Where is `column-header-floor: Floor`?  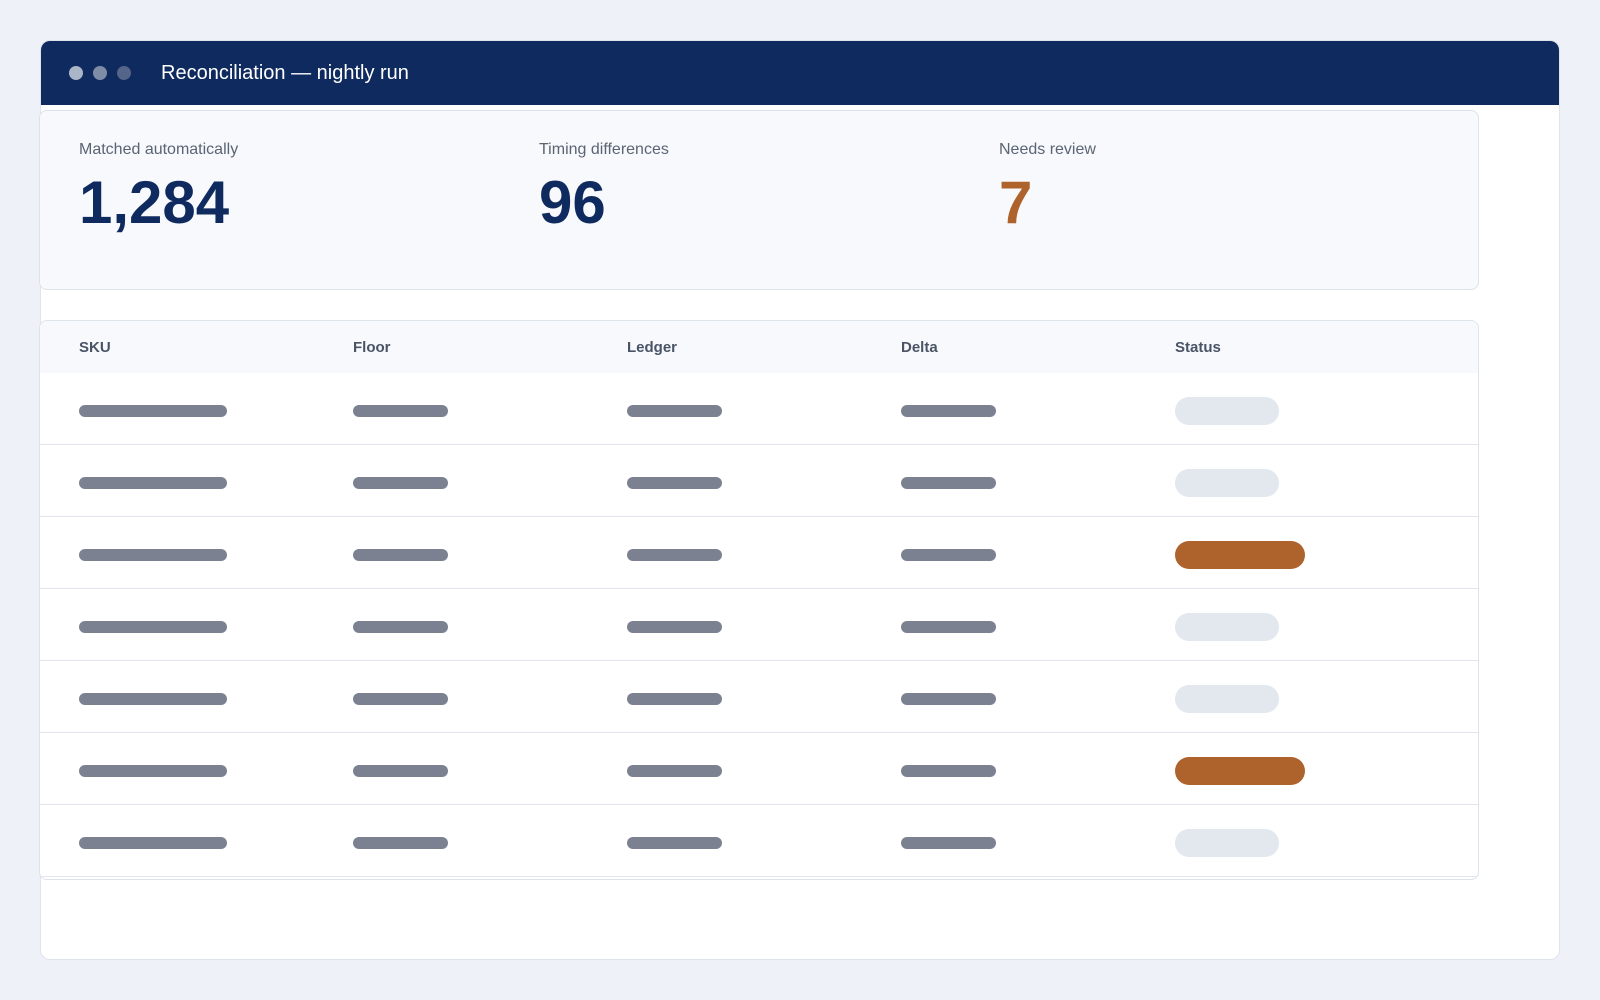 column-header-floor: Floor is located at coordinates (372, 347).